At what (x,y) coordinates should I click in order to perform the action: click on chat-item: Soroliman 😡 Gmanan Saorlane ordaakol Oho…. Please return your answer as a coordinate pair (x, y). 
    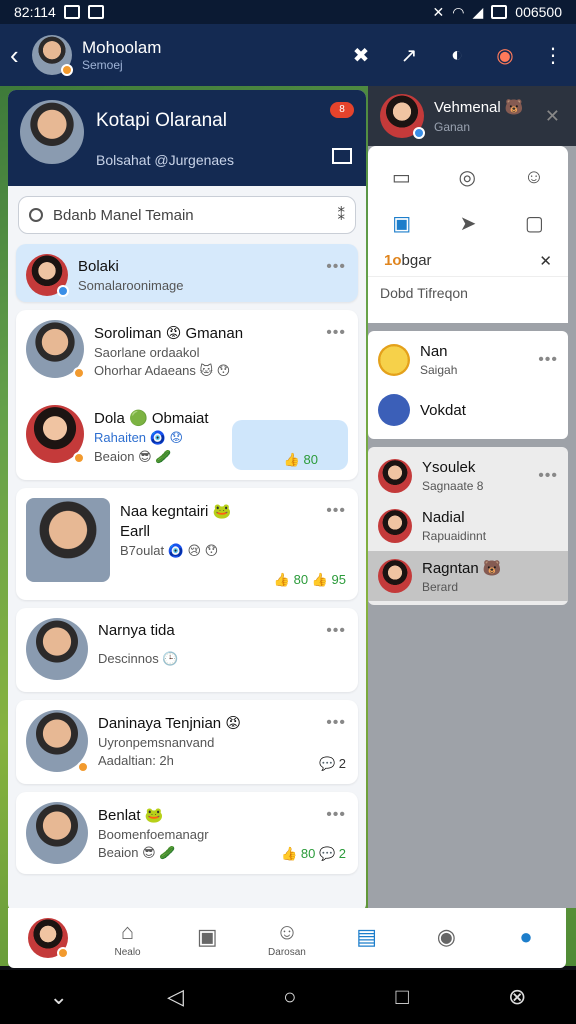
    Looking at the image, I should click on (187, 395).